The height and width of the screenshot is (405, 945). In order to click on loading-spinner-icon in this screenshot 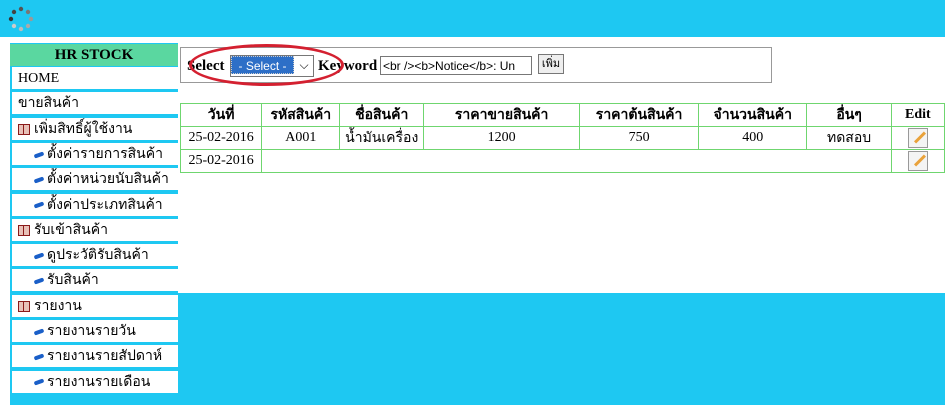, I will do `click(21, 19)`.